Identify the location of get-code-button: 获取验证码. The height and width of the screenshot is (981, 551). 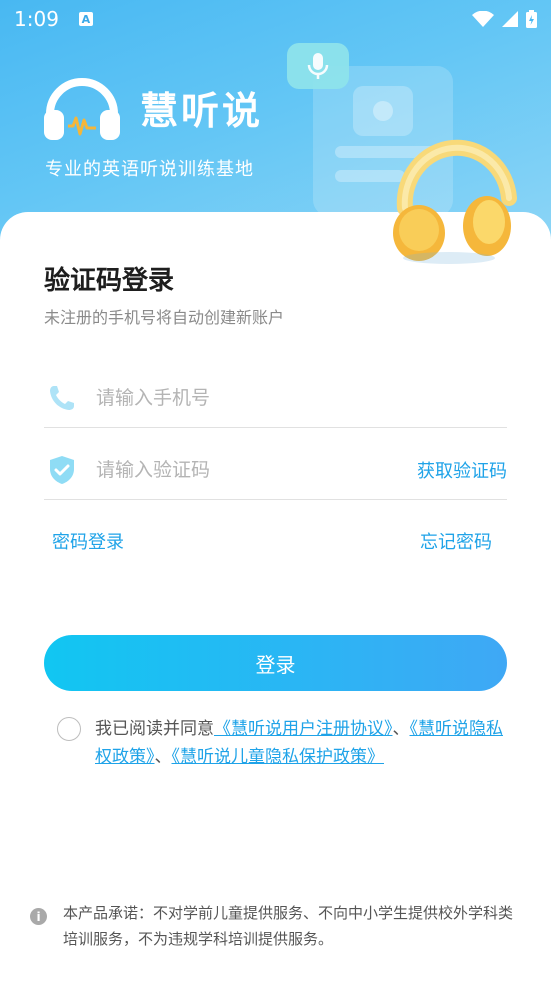
(462, 470).